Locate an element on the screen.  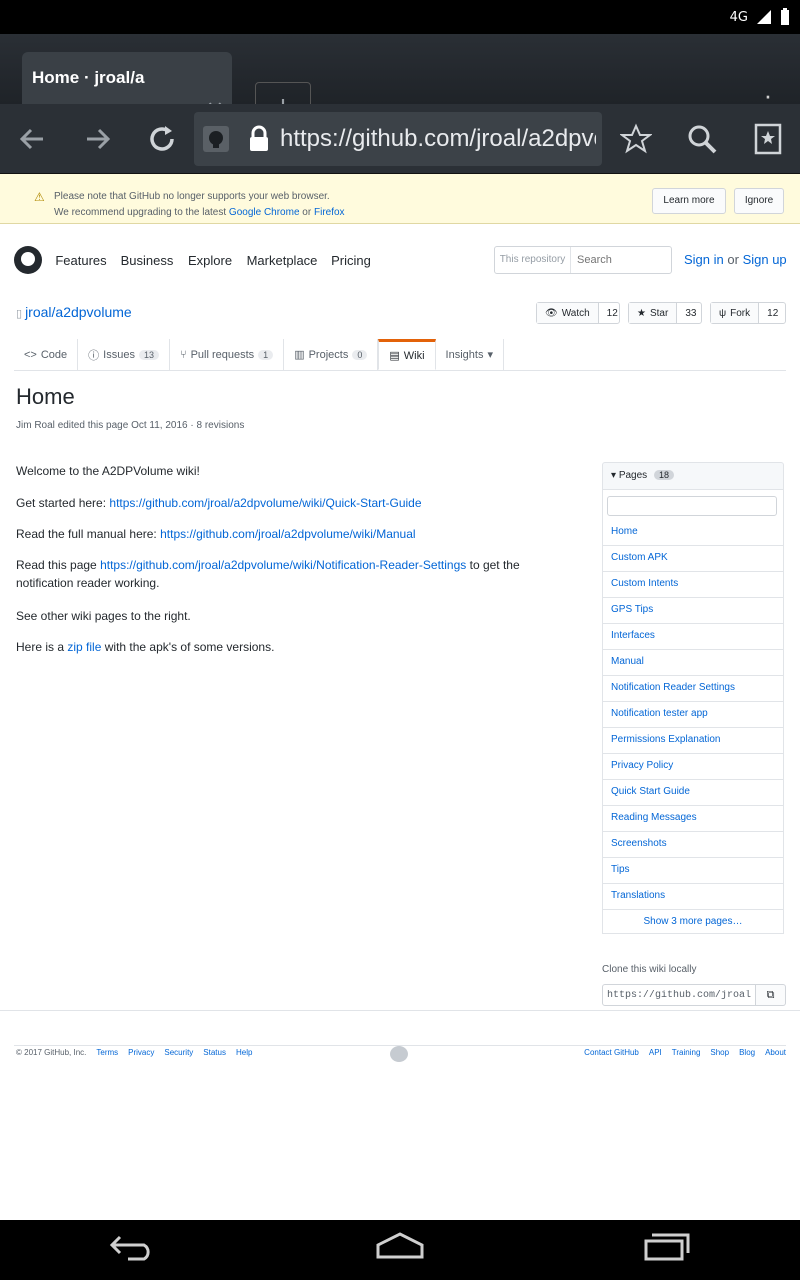
pages-count: 18 is located at coordinates (663, 475).